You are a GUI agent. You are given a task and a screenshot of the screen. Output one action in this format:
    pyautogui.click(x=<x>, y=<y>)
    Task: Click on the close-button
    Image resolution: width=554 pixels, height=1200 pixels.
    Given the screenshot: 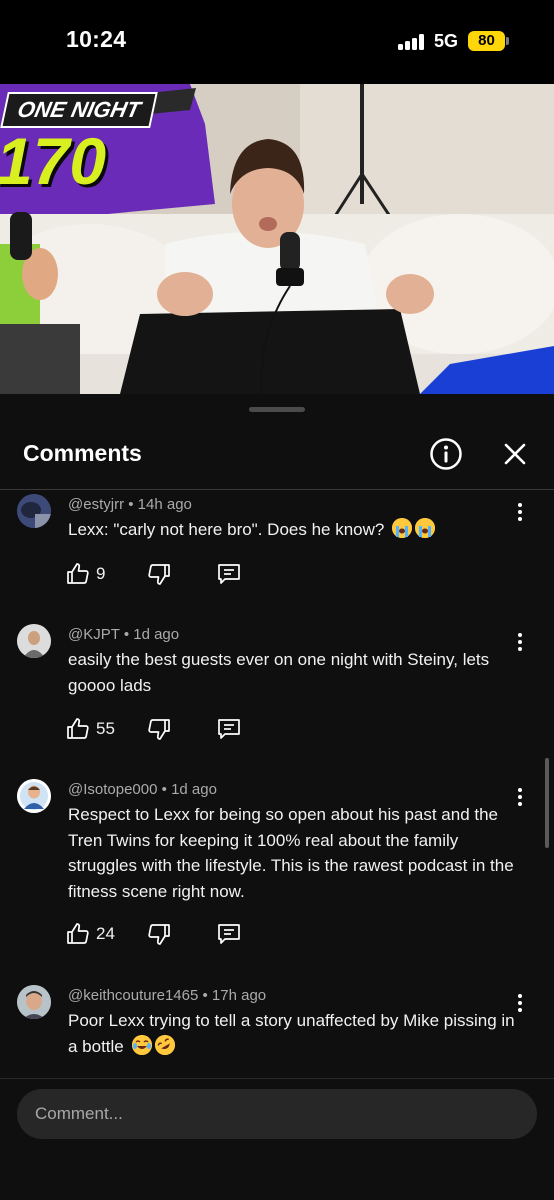 What is the action you would take?
    pyautogui.click(x=515, y=454)
    